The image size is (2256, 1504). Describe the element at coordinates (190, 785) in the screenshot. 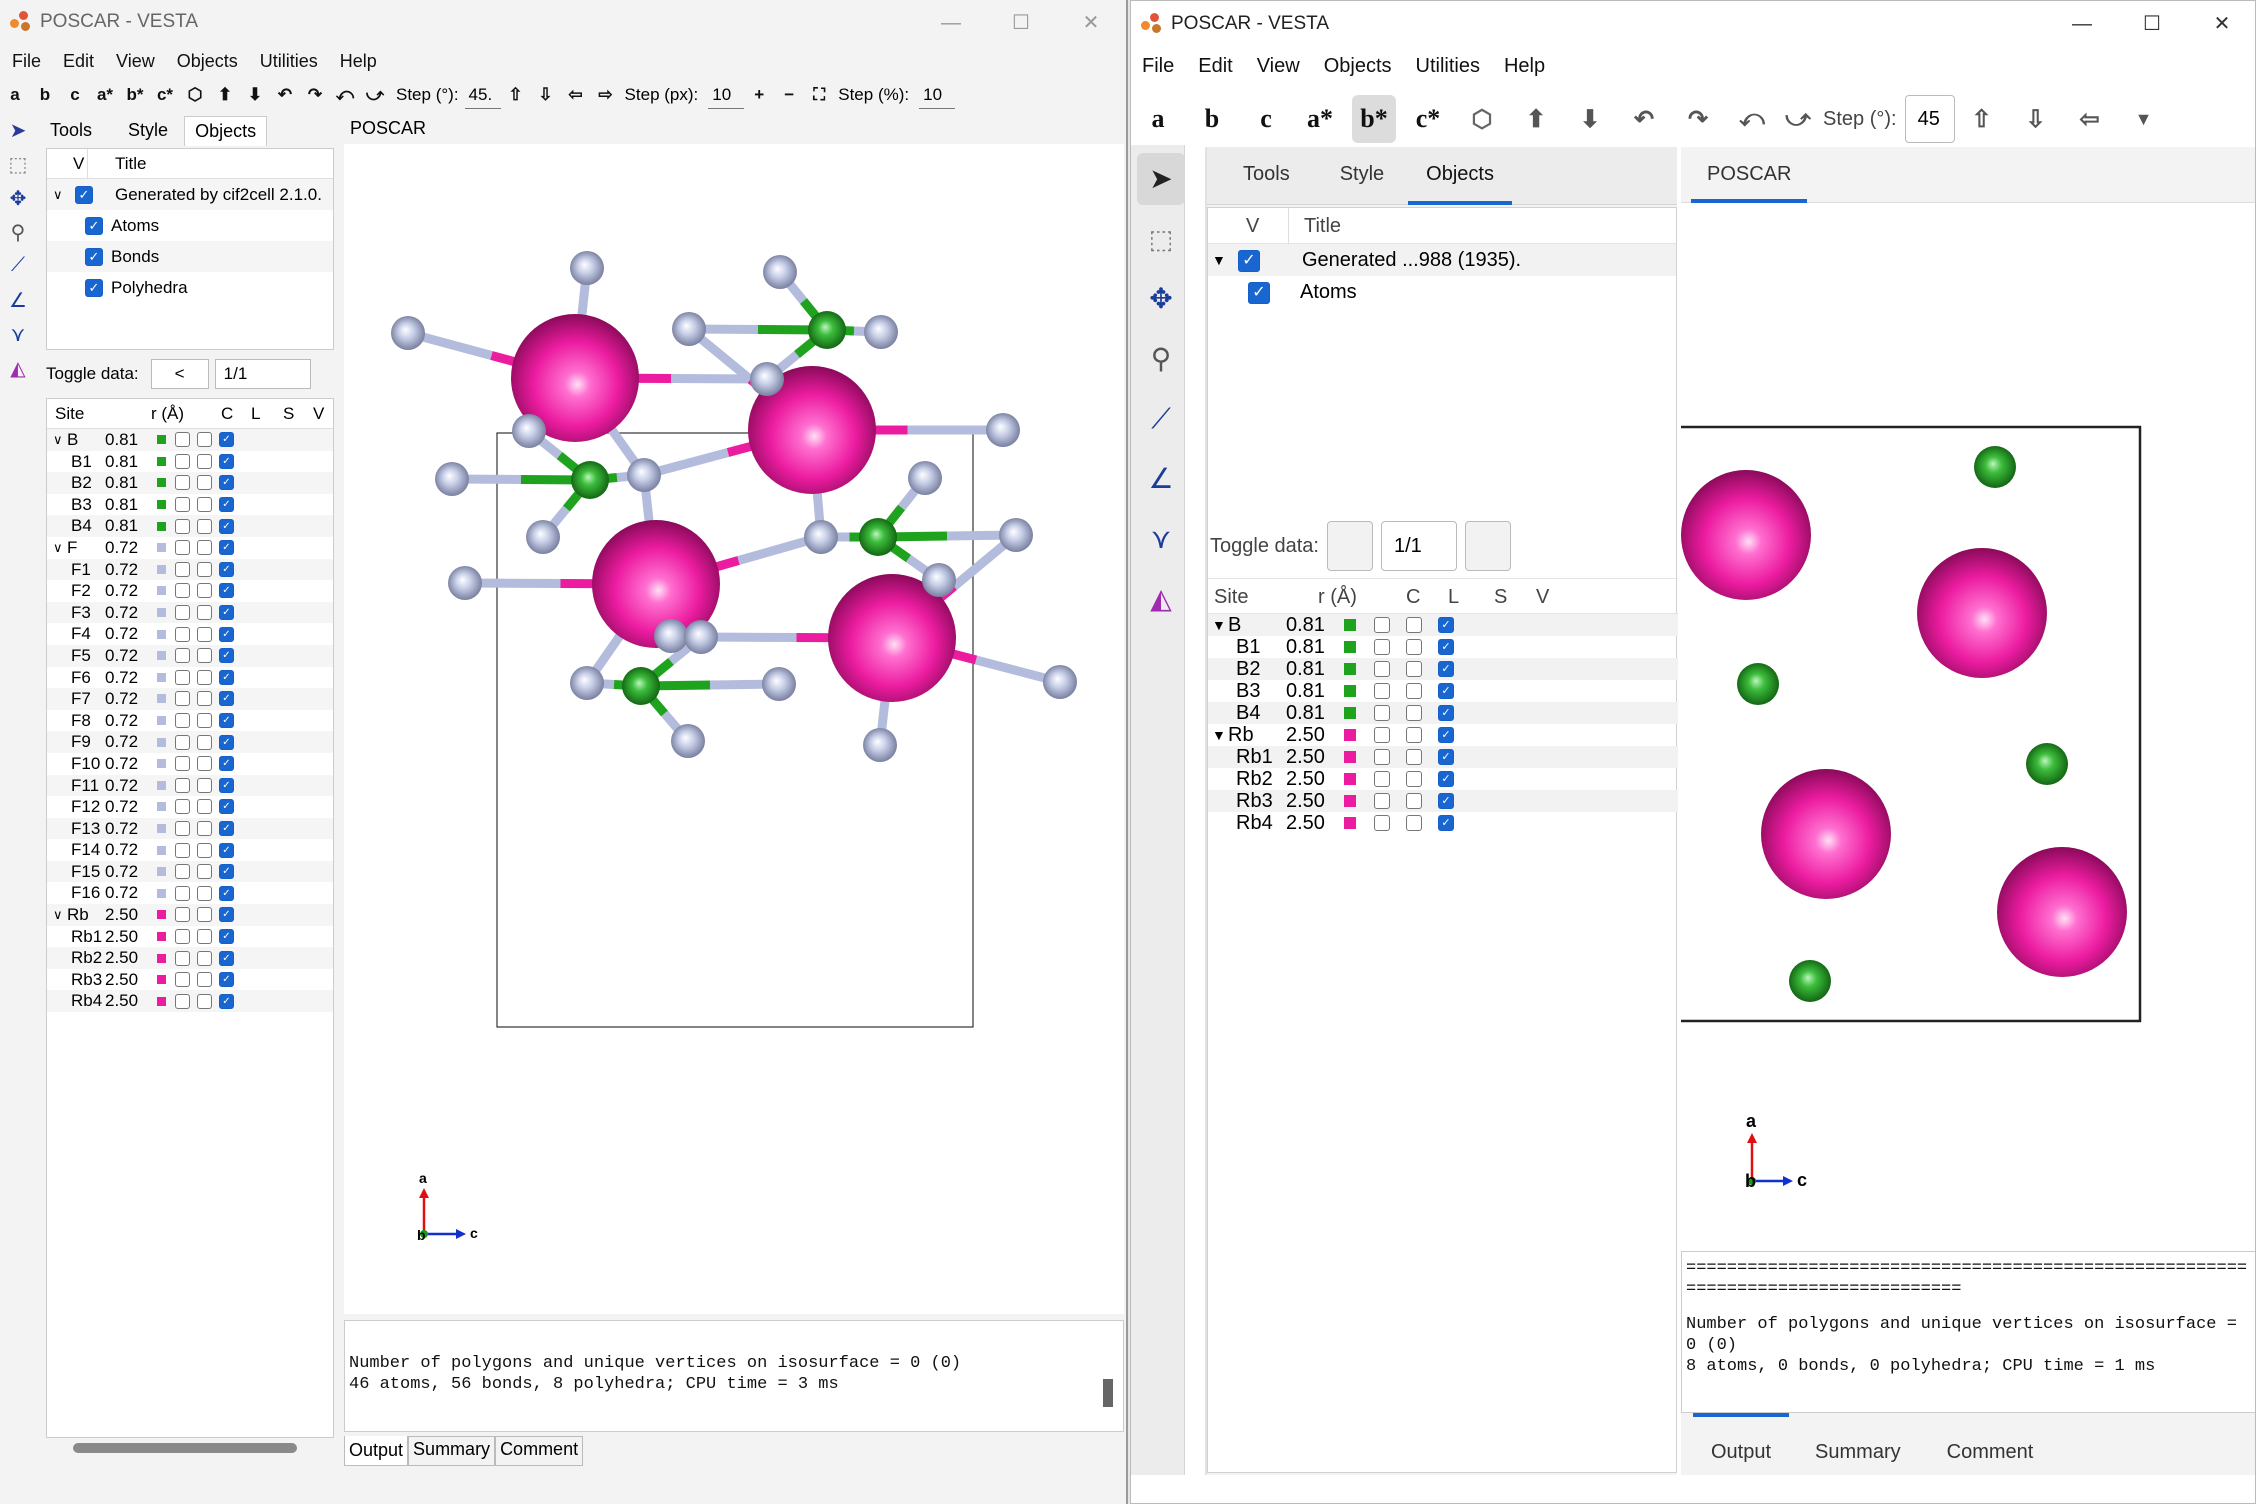

I see `site-row: F11 0.72 ✓` at that location.